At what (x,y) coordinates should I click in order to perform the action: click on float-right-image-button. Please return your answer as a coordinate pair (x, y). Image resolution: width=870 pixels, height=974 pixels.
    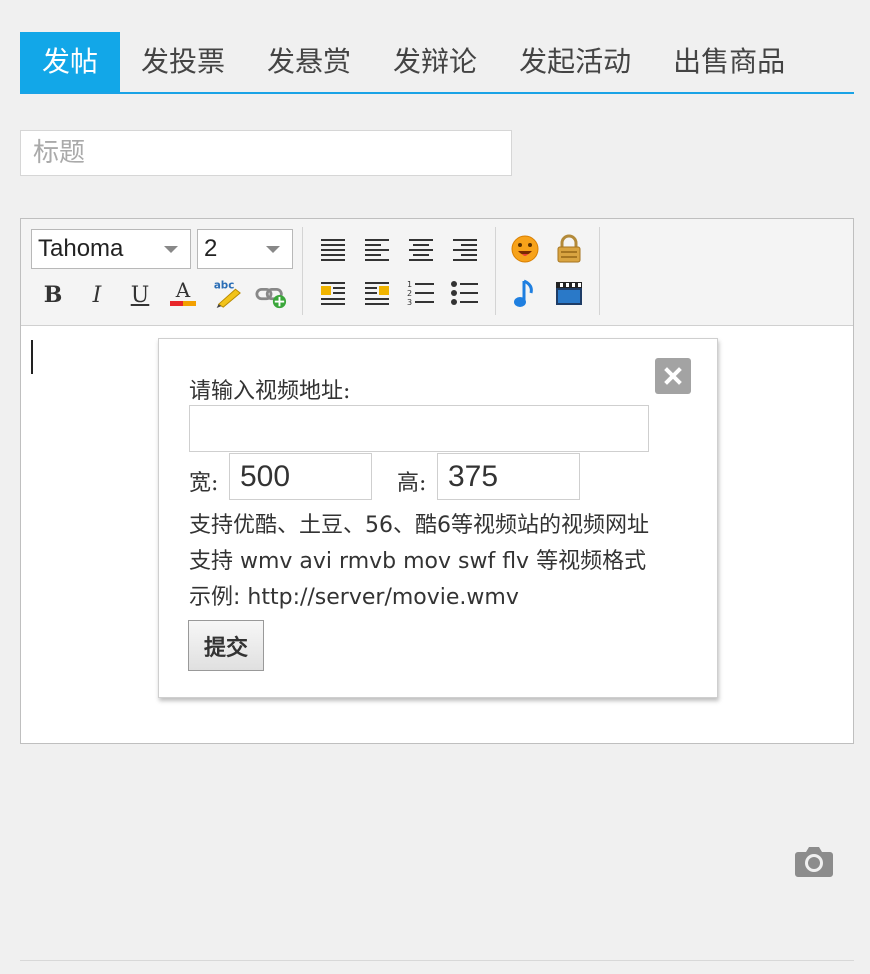
    Looking at the image, I should click on (377, 293).